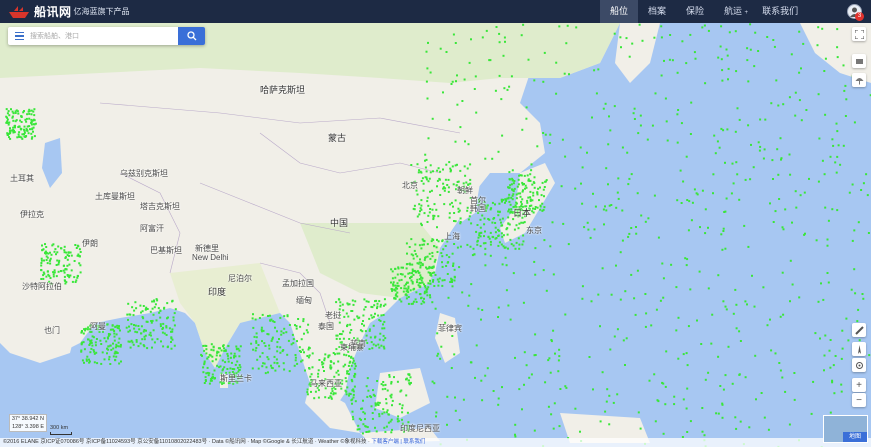  What do you see at coordinates (859, 80) in the screenshot?
I see `weather-button` at bounding box center [859, 80].